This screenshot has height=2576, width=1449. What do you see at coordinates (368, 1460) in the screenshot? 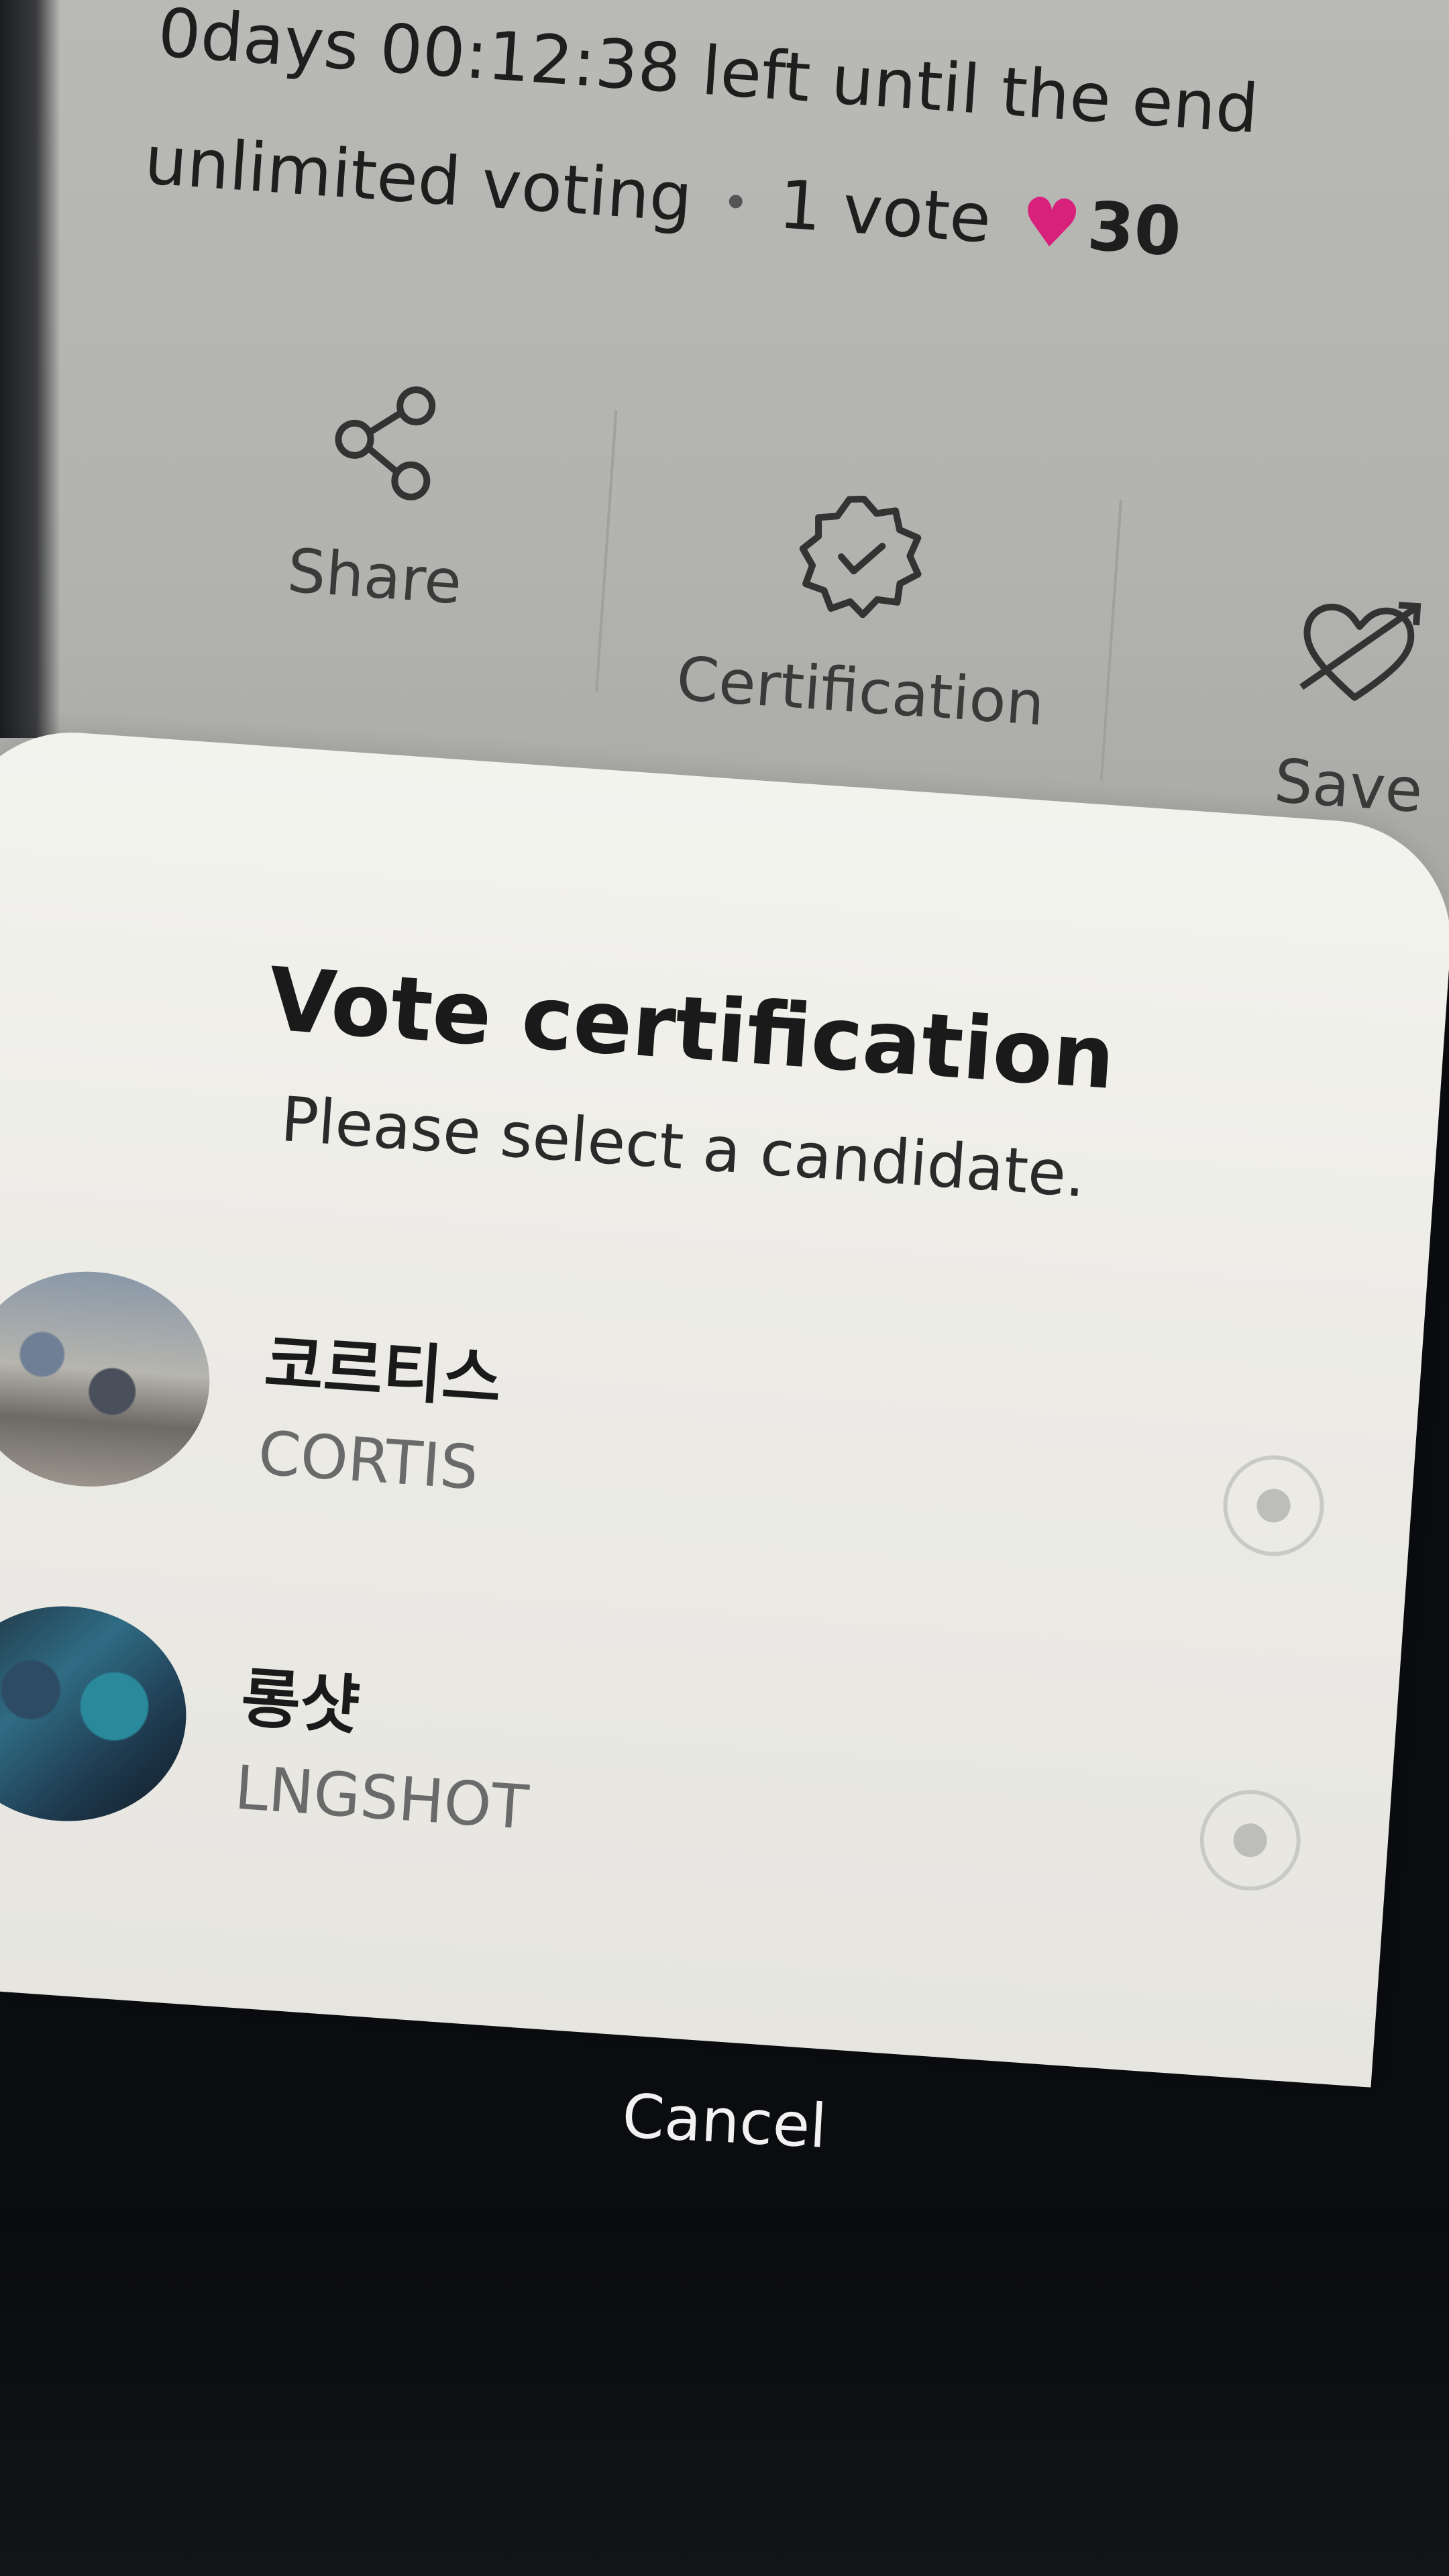
I see `candidate-name-en: CORTIS` at bounding box center [368, 1460].